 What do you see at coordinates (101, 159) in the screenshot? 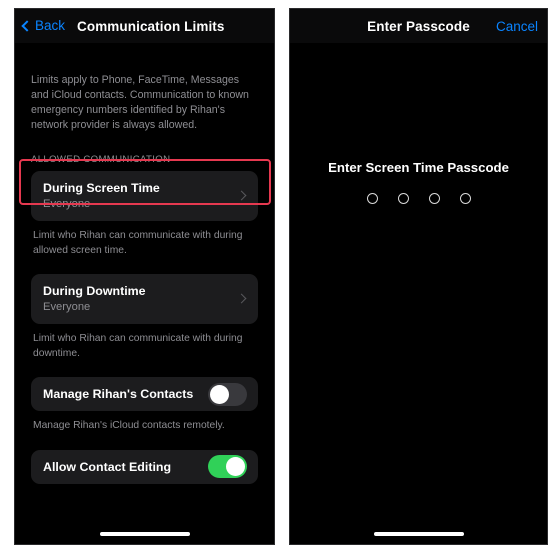
I see `section-header-allowed-communication: ALLOWED COMMUNICATION` at bounding box center [101, 159].